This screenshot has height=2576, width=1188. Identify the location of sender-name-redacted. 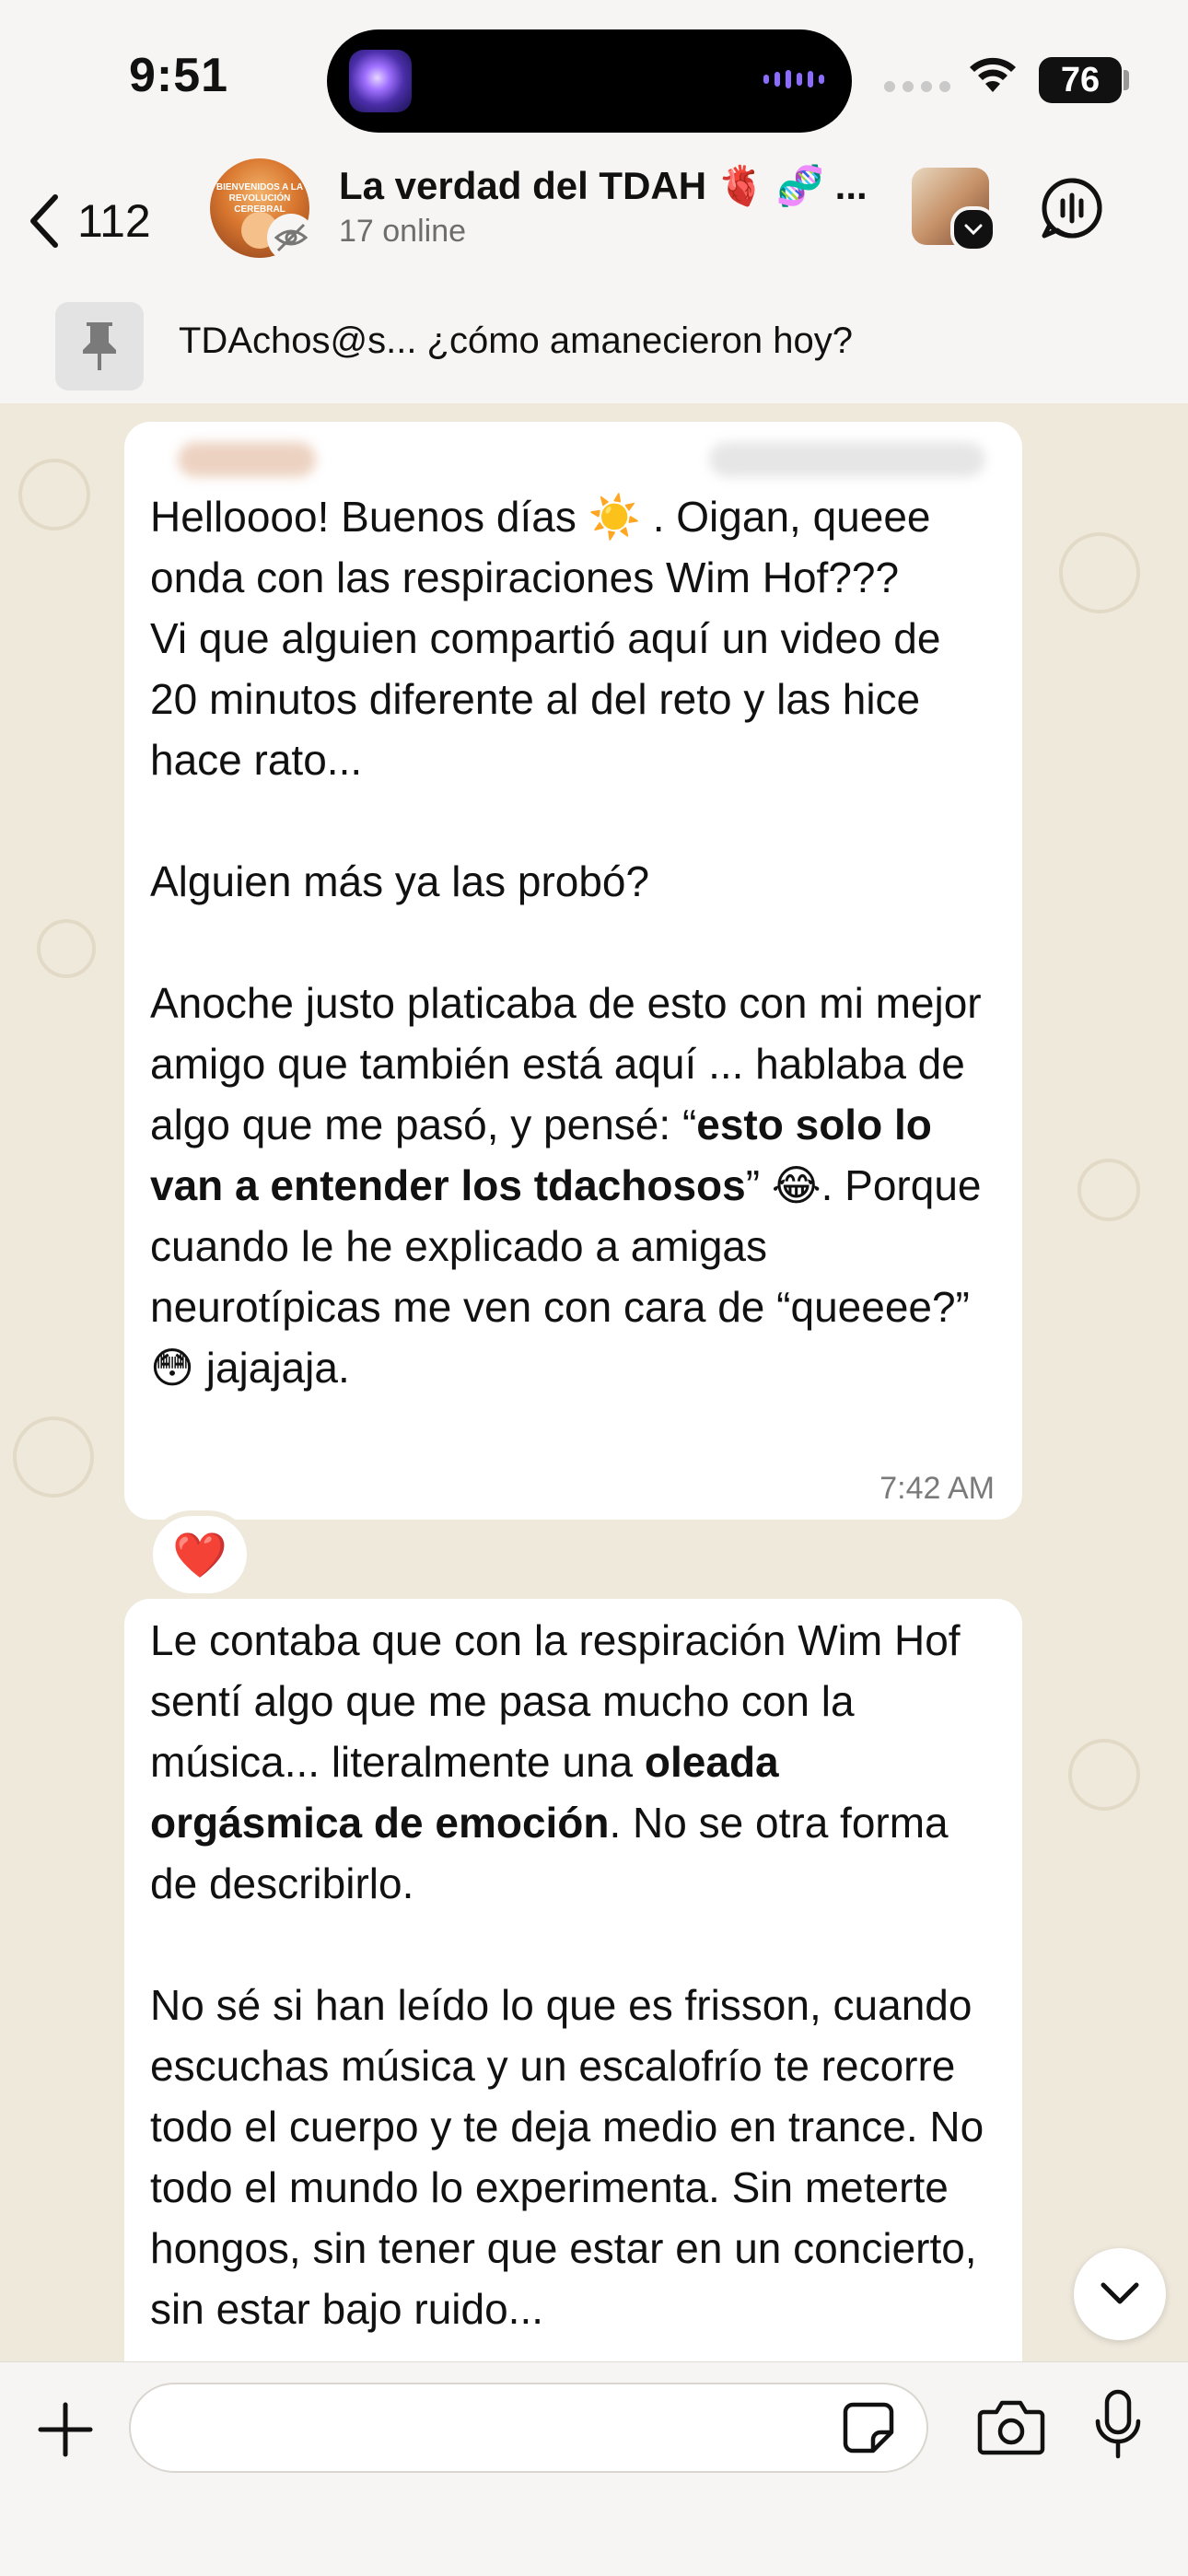
(247, 459).